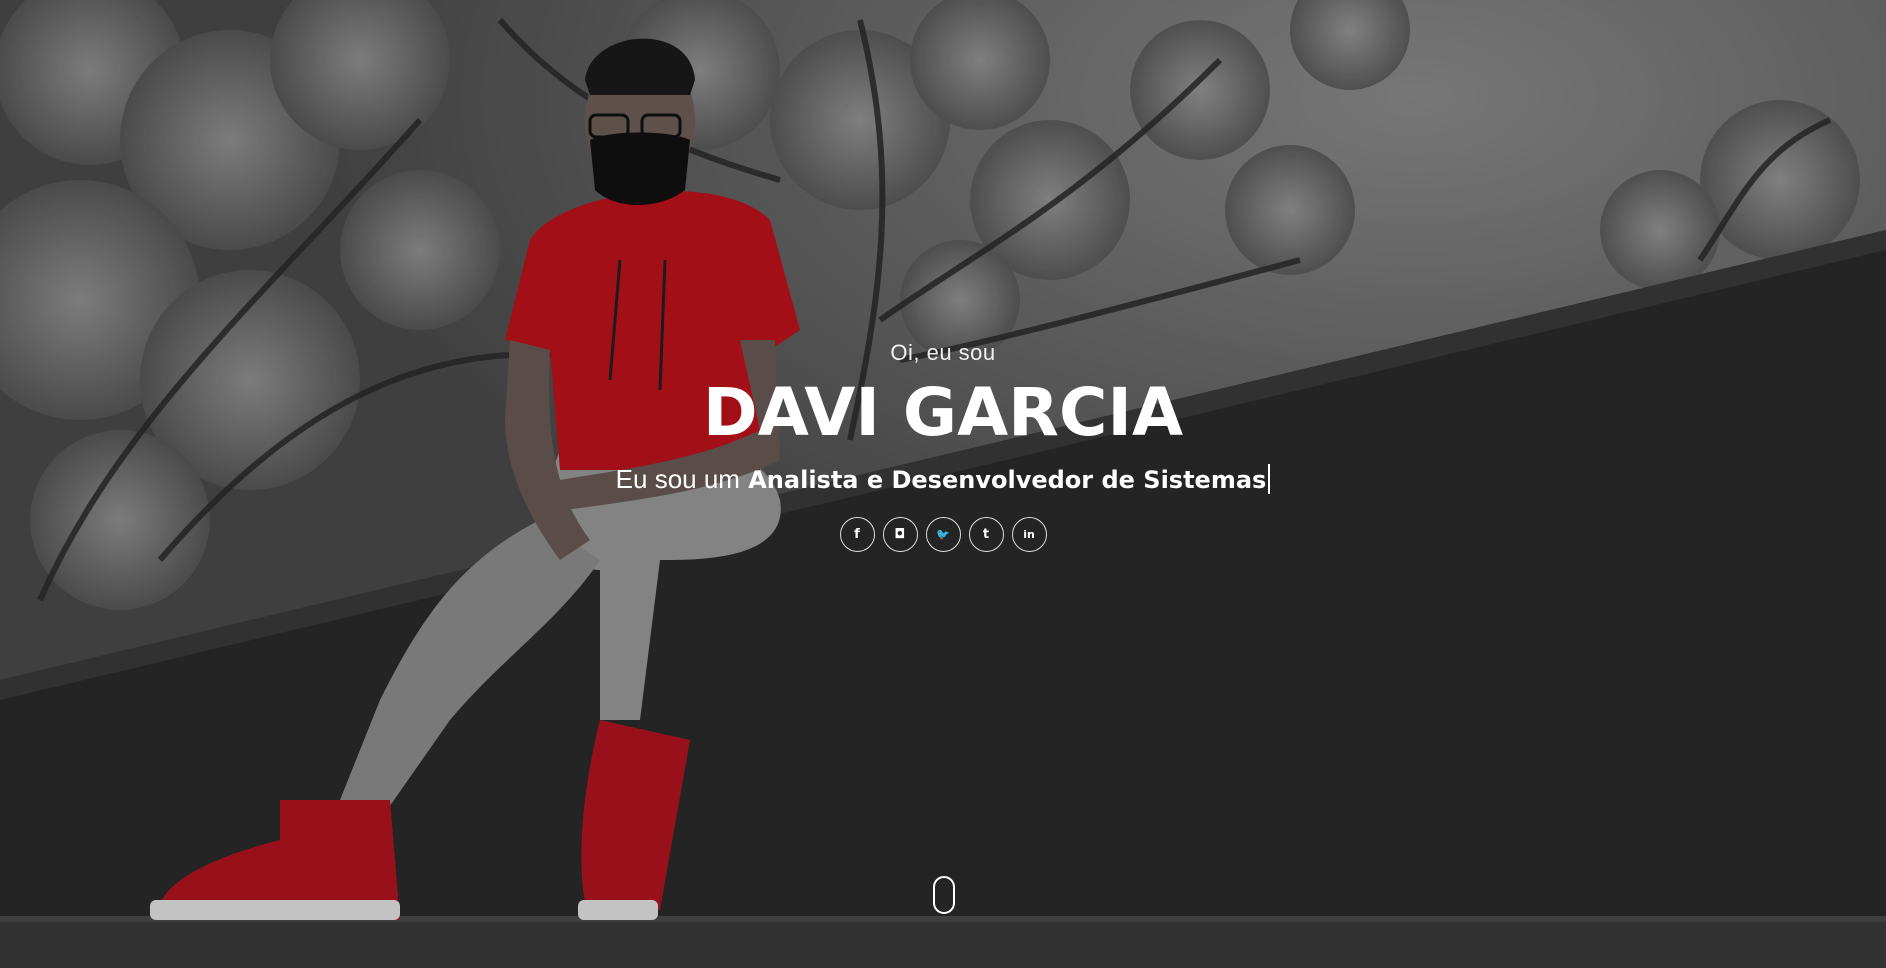 This screenshot has height=968, width=1886. What do you see at coordinates (944, 895) in the screenshot?
I see `scroll-mouse-icon` at bounding box center [944, 895].